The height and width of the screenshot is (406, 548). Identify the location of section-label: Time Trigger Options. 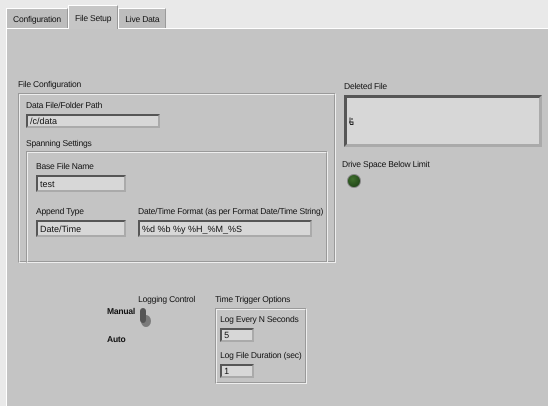
(253, 299).